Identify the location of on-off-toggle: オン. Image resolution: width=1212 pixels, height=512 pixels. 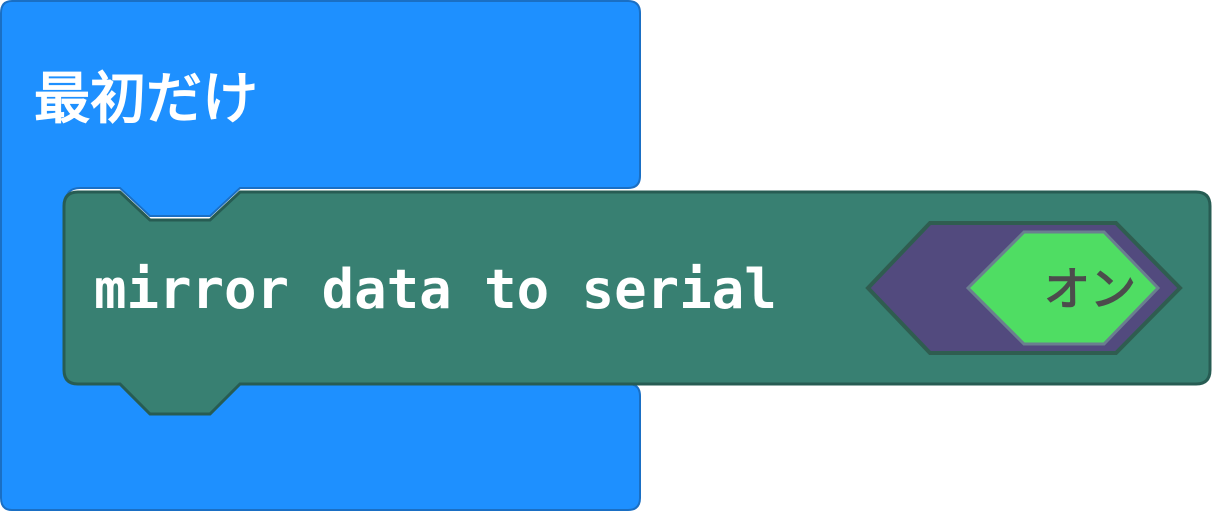
(1024, 288).